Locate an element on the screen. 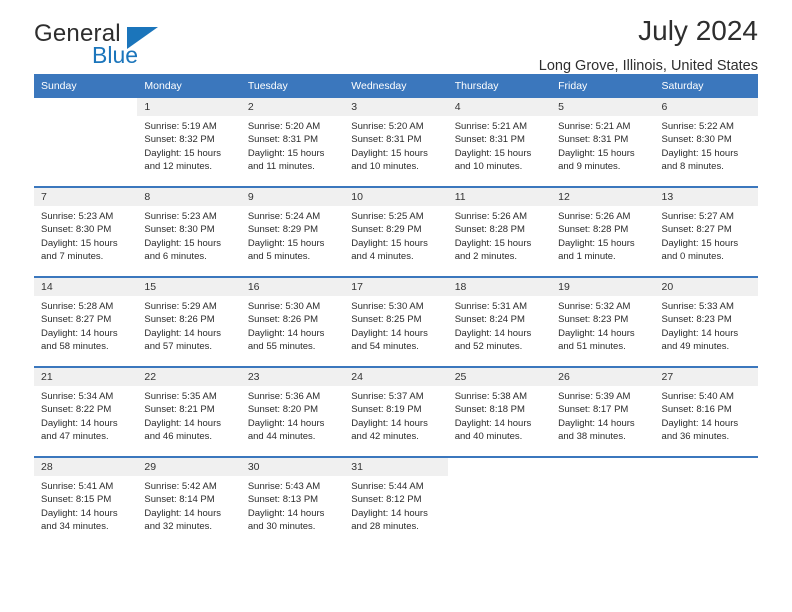 The width and height of the screenshot is (792, 612). day-number: 22 is located at coordinates (189, 377).